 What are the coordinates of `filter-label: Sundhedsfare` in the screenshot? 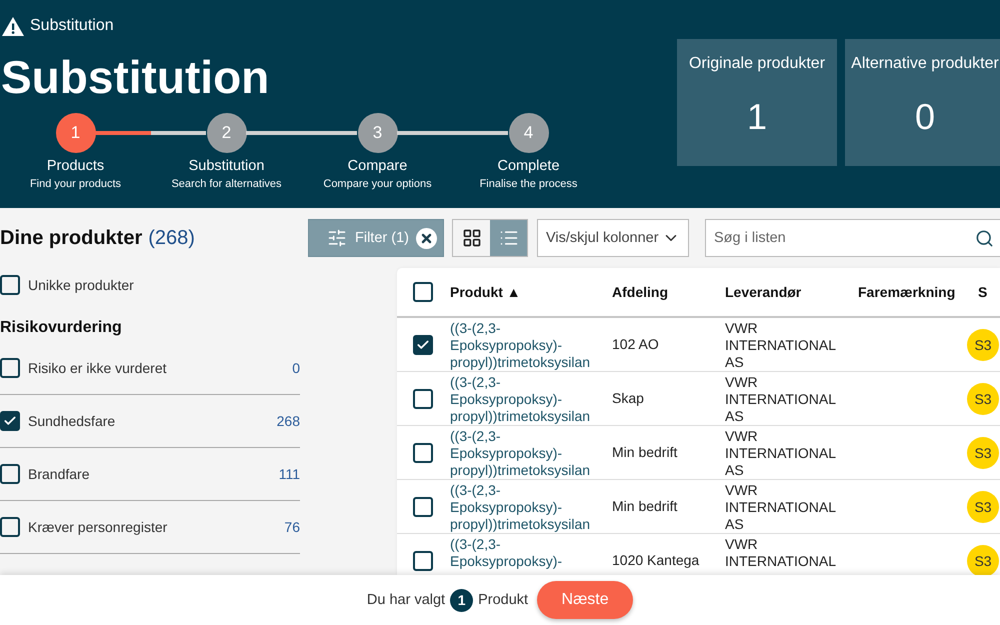 It's located at (72, 421).